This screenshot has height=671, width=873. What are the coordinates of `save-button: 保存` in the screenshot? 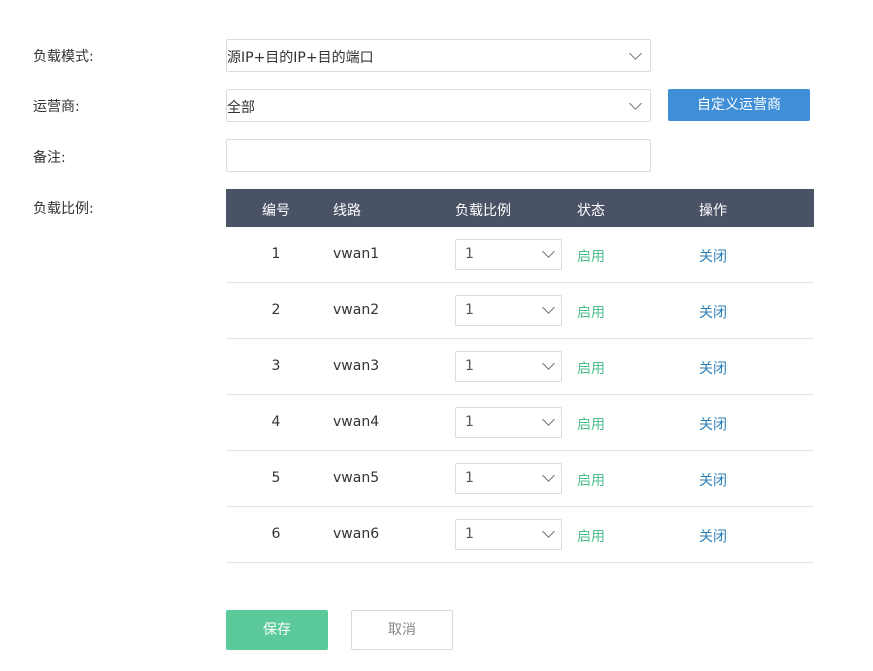 It's located at (277, 630).